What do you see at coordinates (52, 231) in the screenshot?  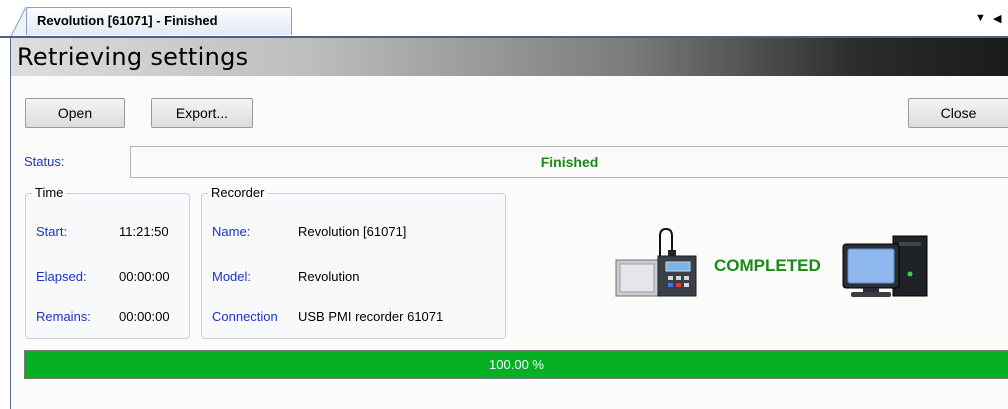 I see `start-label: Start:` at bounding box center [52, 231].